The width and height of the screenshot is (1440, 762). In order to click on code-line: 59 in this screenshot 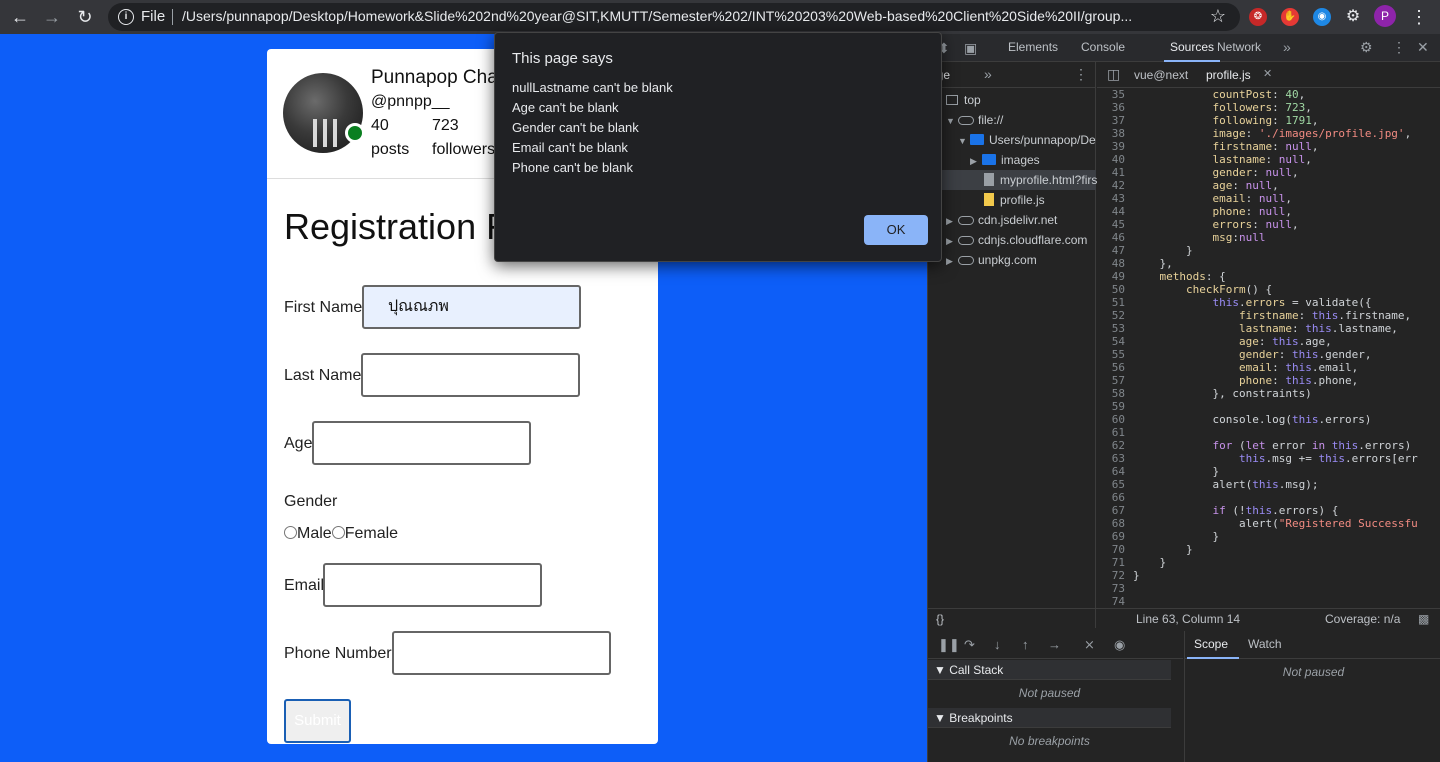, I will do `click(1115, 406)`.